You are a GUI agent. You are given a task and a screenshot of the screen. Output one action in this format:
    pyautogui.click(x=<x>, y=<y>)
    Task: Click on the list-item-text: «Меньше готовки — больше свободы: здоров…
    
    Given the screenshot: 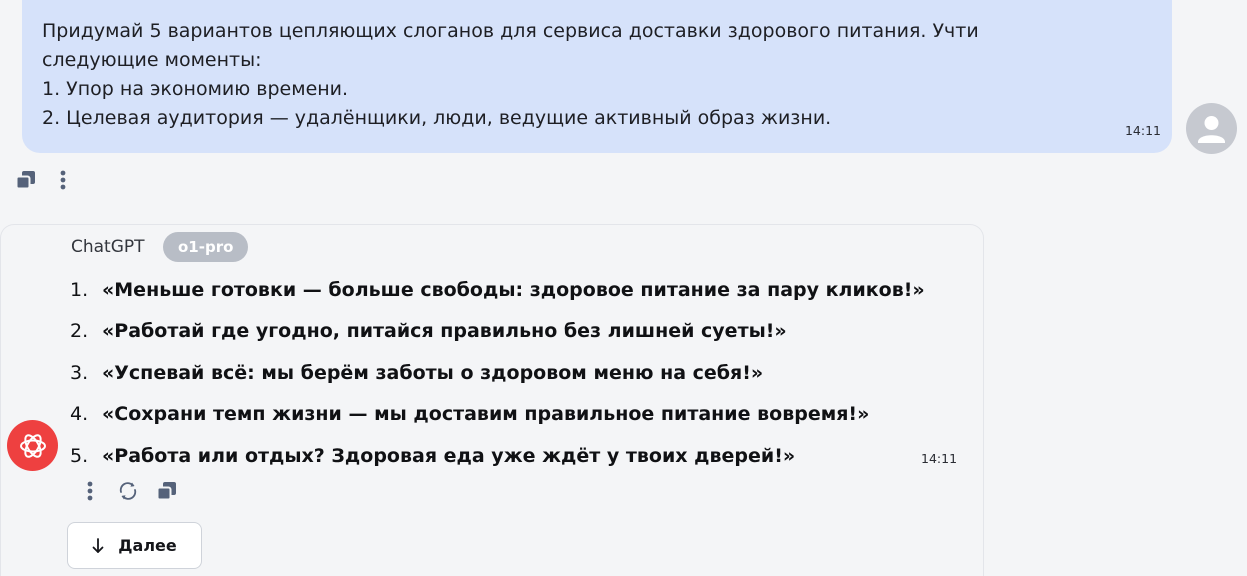 What is the action you would take?
    pyautogui.click(x=513, y=290)
    